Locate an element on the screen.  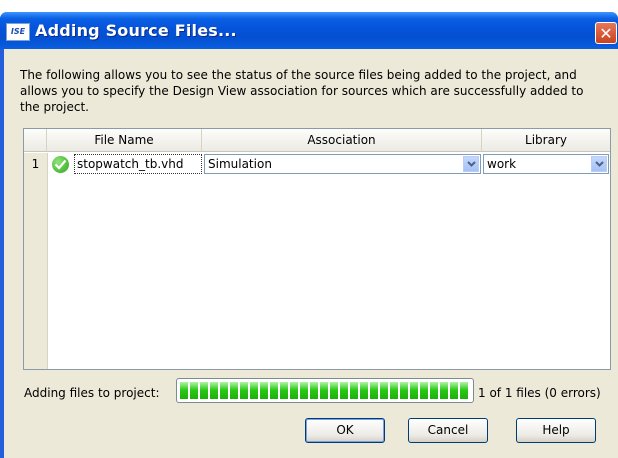
progress-status: 1 of 1 files (0 errors) is located at coordinates (539, 393).